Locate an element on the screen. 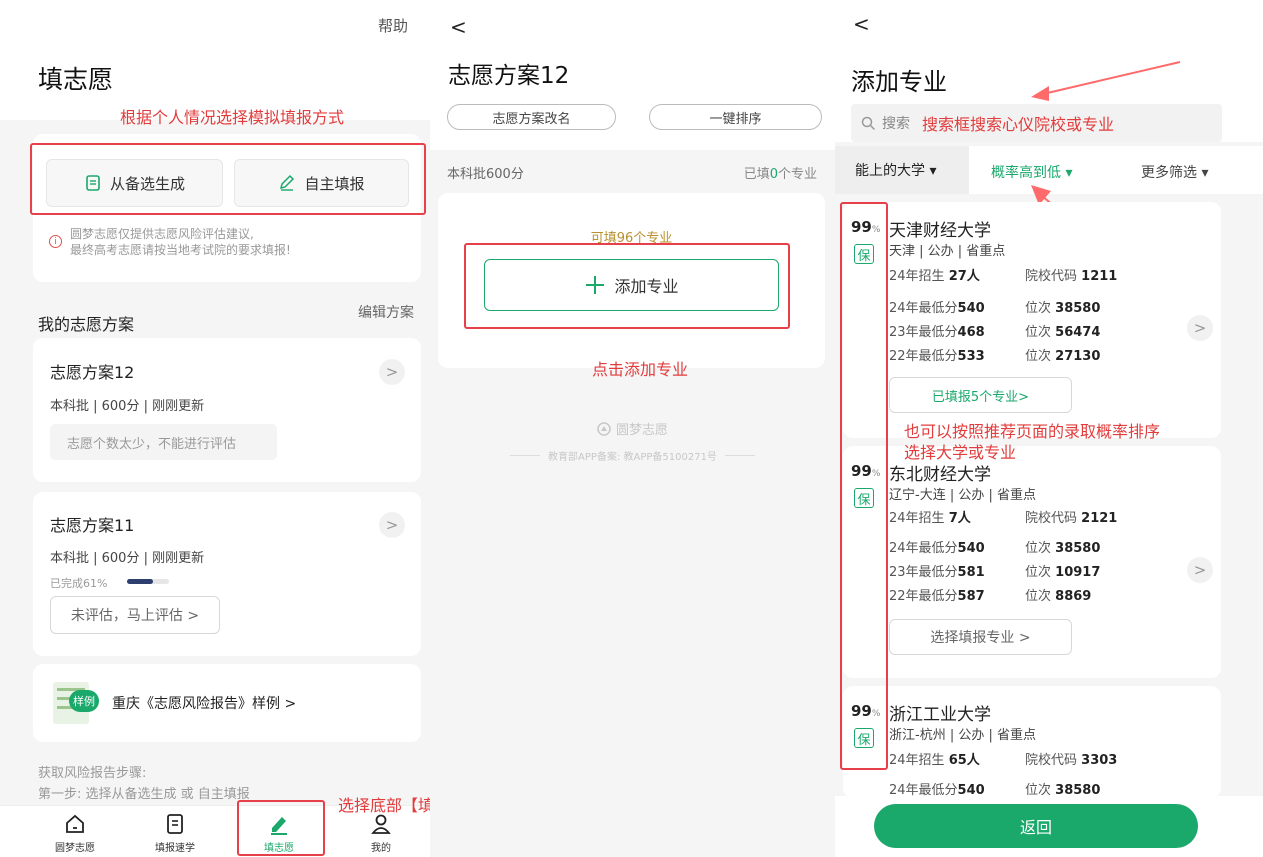  score-row: 23年最低分468 is located at coordinates (937, 330).